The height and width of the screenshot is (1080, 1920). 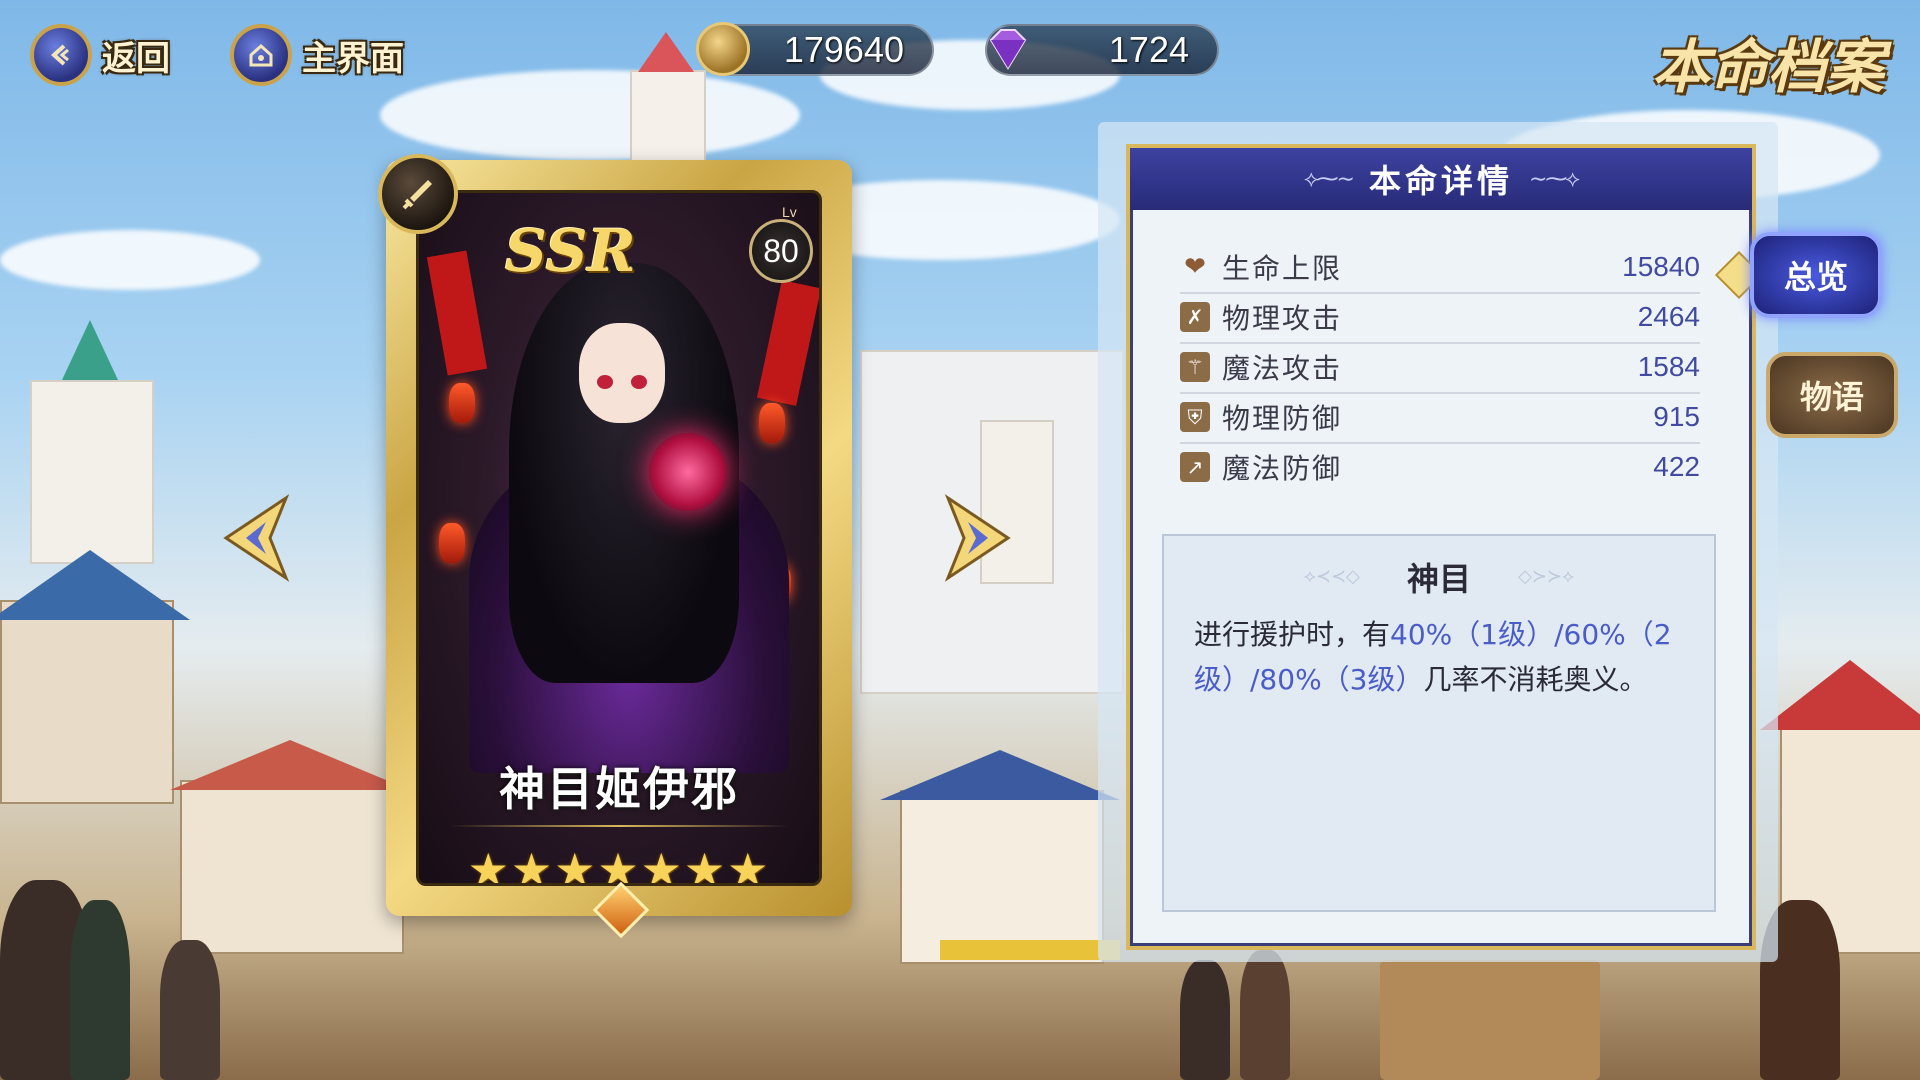 What do you see at coordinates (1676, 416) in the screenshot?
I see `stat-value: 915` at bounding box center [1676, 416].